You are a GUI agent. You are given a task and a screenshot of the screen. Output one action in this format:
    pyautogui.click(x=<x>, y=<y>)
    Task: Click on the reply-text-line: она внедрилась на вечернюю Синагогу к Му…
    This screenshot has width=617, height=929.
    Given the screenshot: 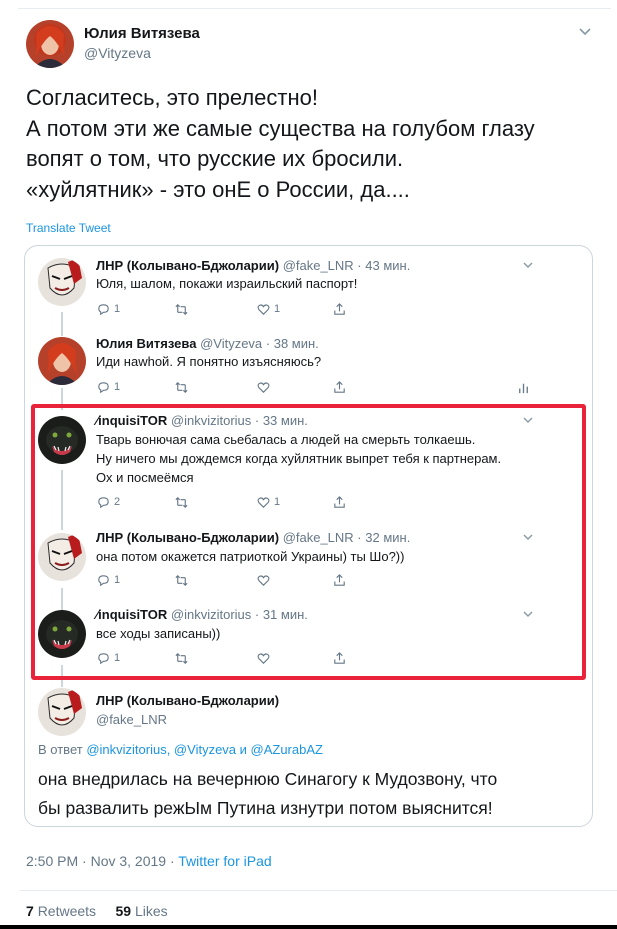 What is the action you would take?
    pyautogui.click(x=268, y=779)
    